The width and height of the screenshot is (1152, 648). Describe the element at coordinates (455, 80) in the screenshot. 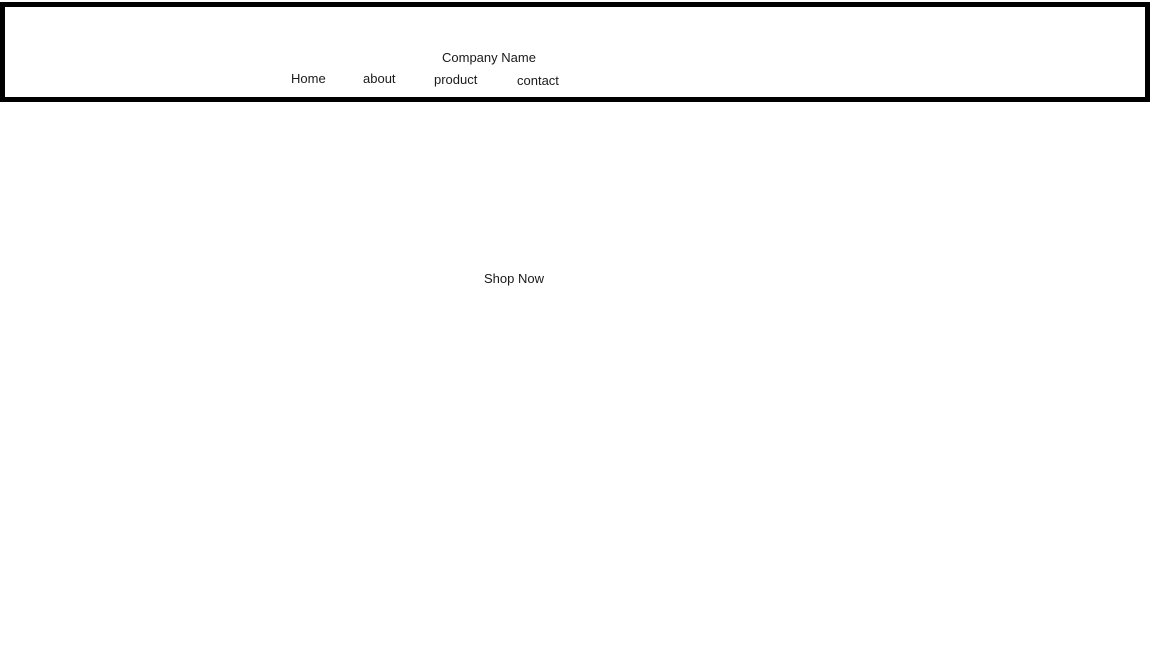

I see `nav-link-product: product` at that location.